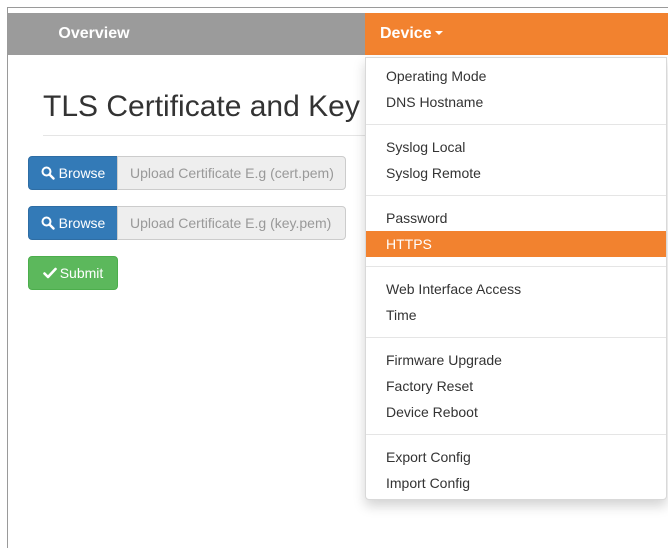  I want to click on menu-item-syslog-local: Syslog Local, so click(516, 147).